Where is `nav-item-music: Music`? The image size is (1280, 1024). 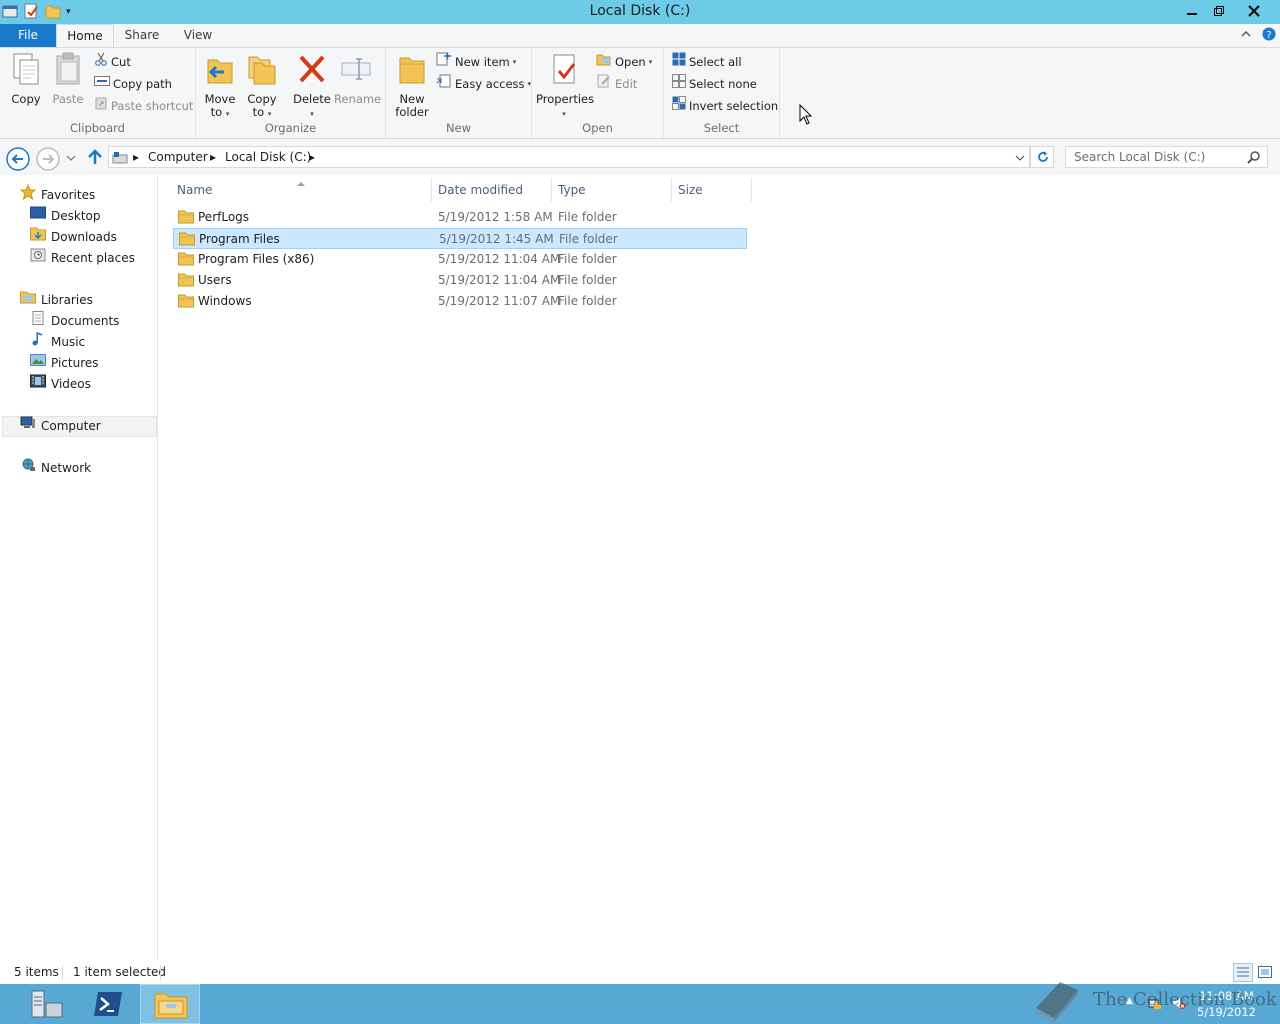 nav-item-music: Music is located at coordinates (57, 341).